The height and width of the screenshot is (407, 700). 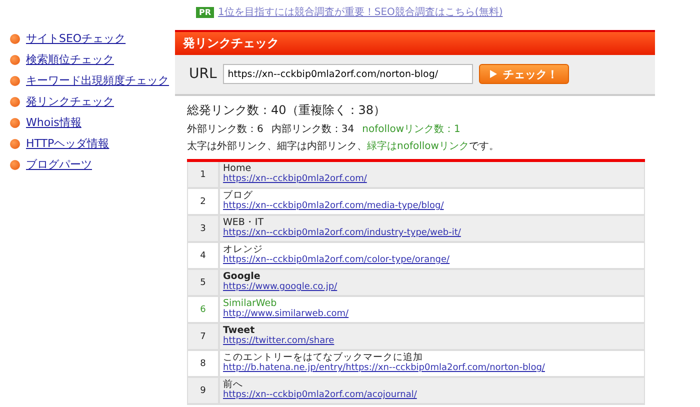 What do you see at coordinates (360, 12) in the screenshot?
I see `promo-link: 1位を目指すには競合調査が重要！SEO競合調査はこちら(無料)` at bounding box center [360, 12].